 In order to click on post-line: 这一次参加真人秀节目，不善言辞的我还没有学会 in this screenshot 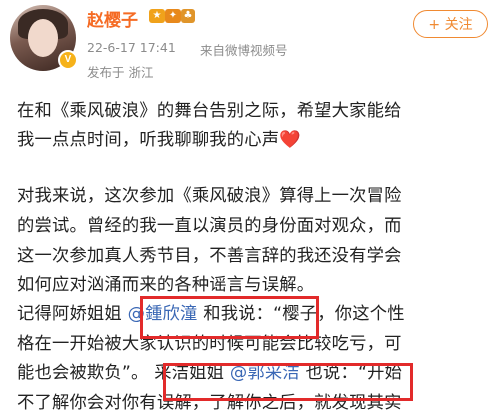, I will do `click(209, 256)`.